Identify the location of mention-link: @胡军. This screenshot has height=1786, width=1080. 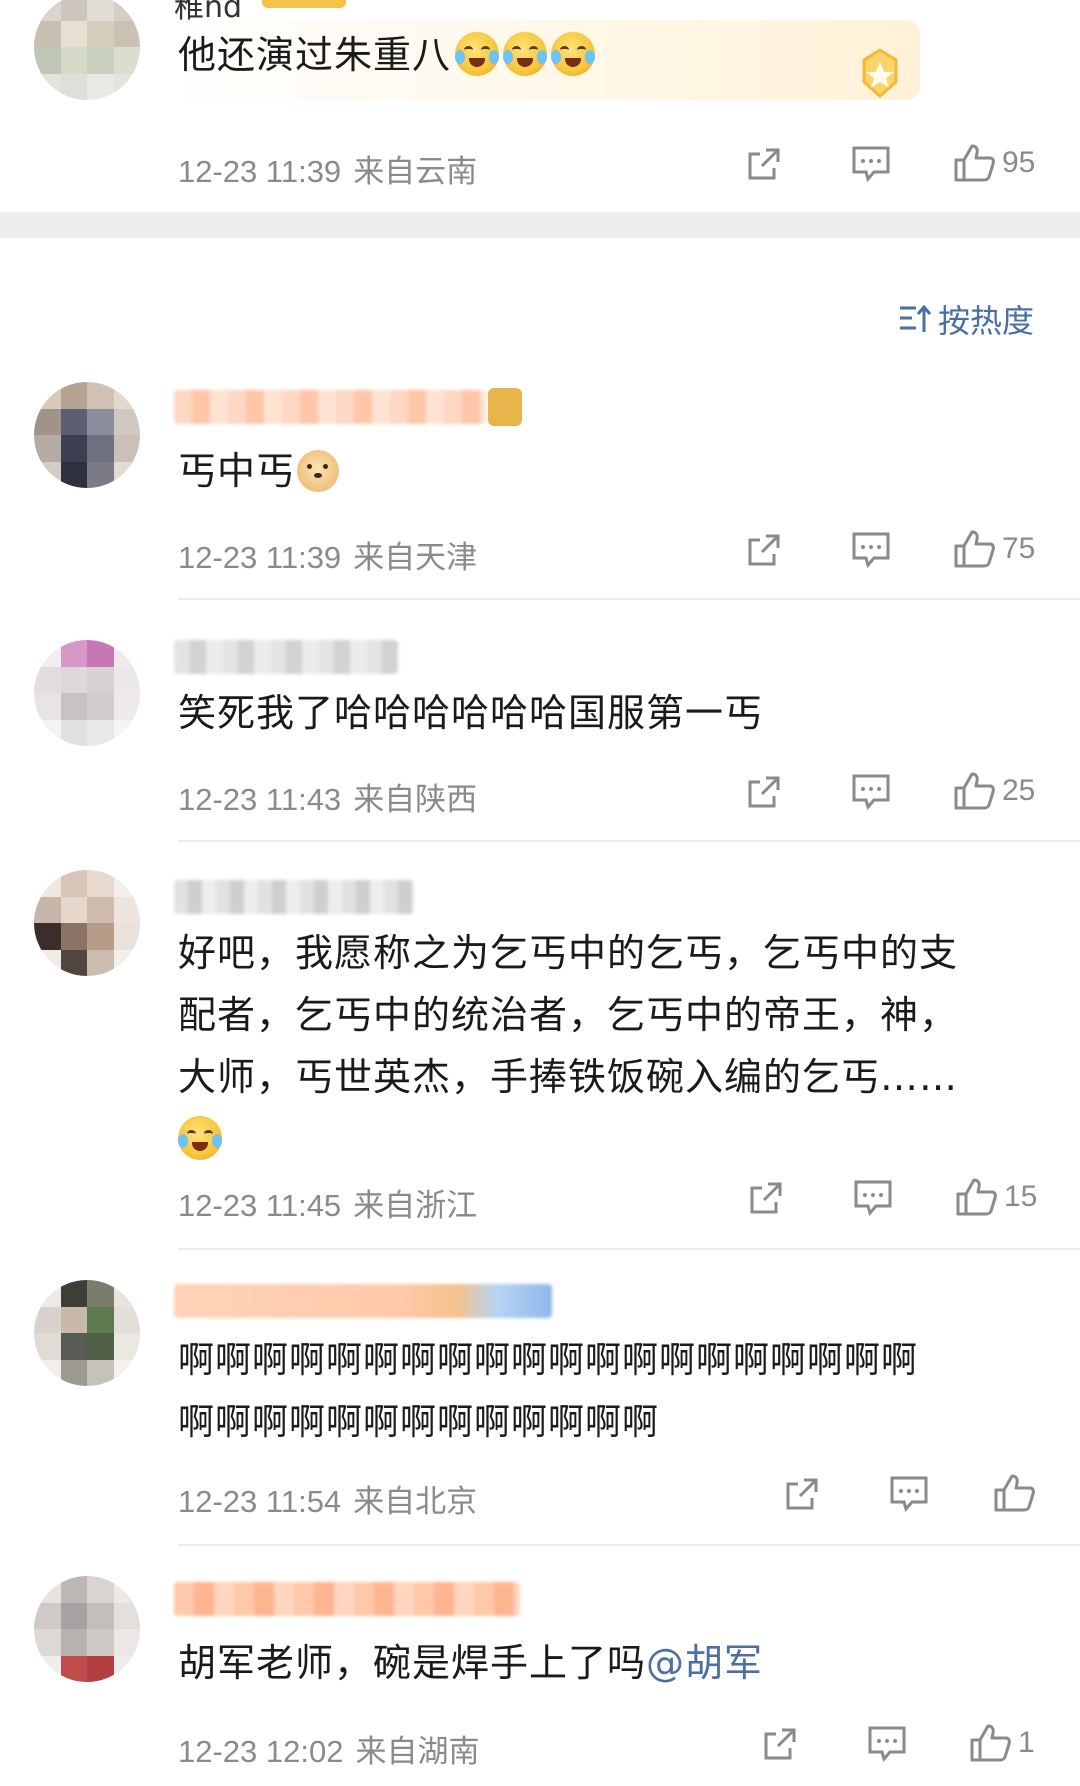
(704, 1663).